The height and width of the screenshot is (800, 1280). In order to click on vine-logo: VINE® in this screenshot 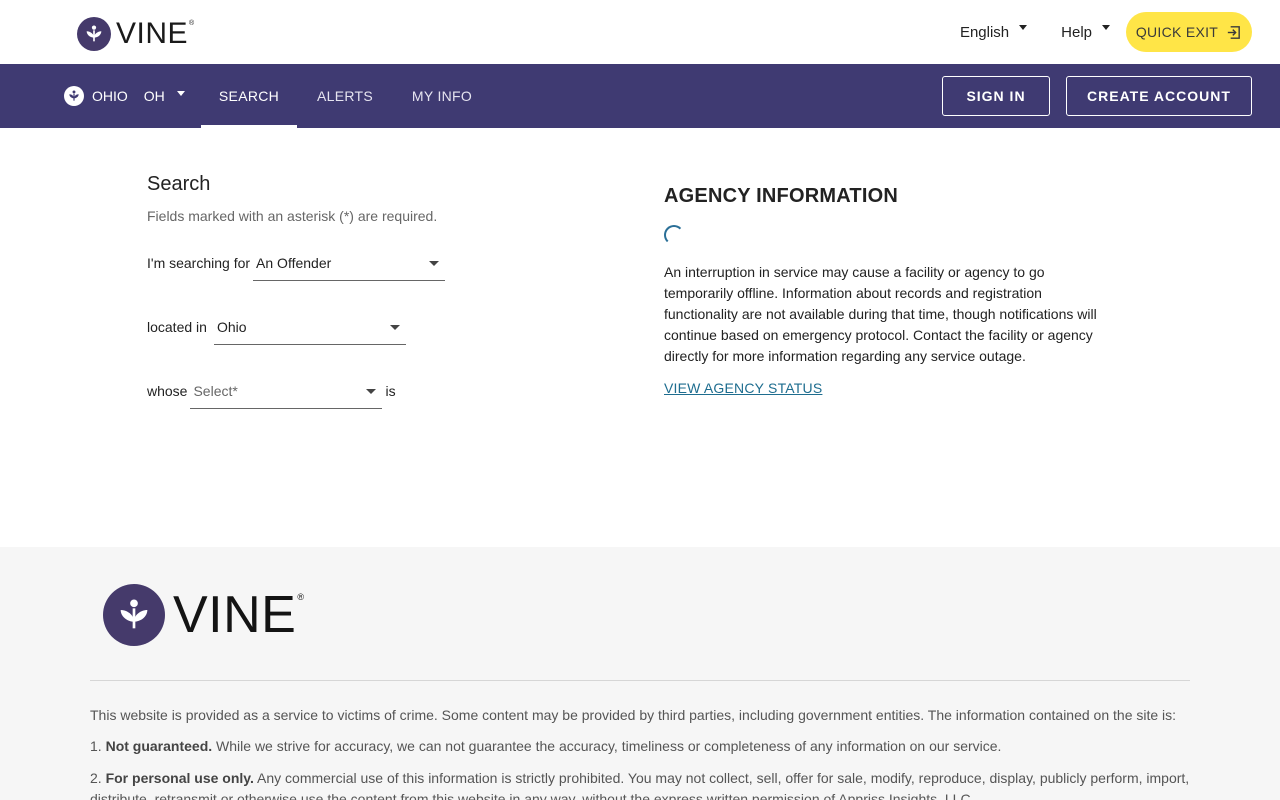, I will do `click(136, 34)`.